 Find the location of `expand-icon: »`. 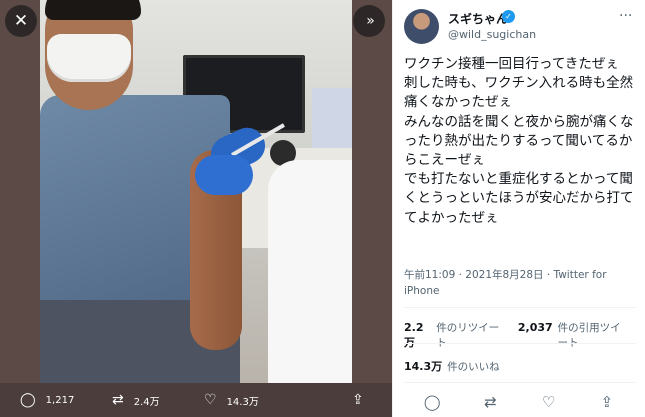

expand-icon: » is located at coordinates (369, 21).